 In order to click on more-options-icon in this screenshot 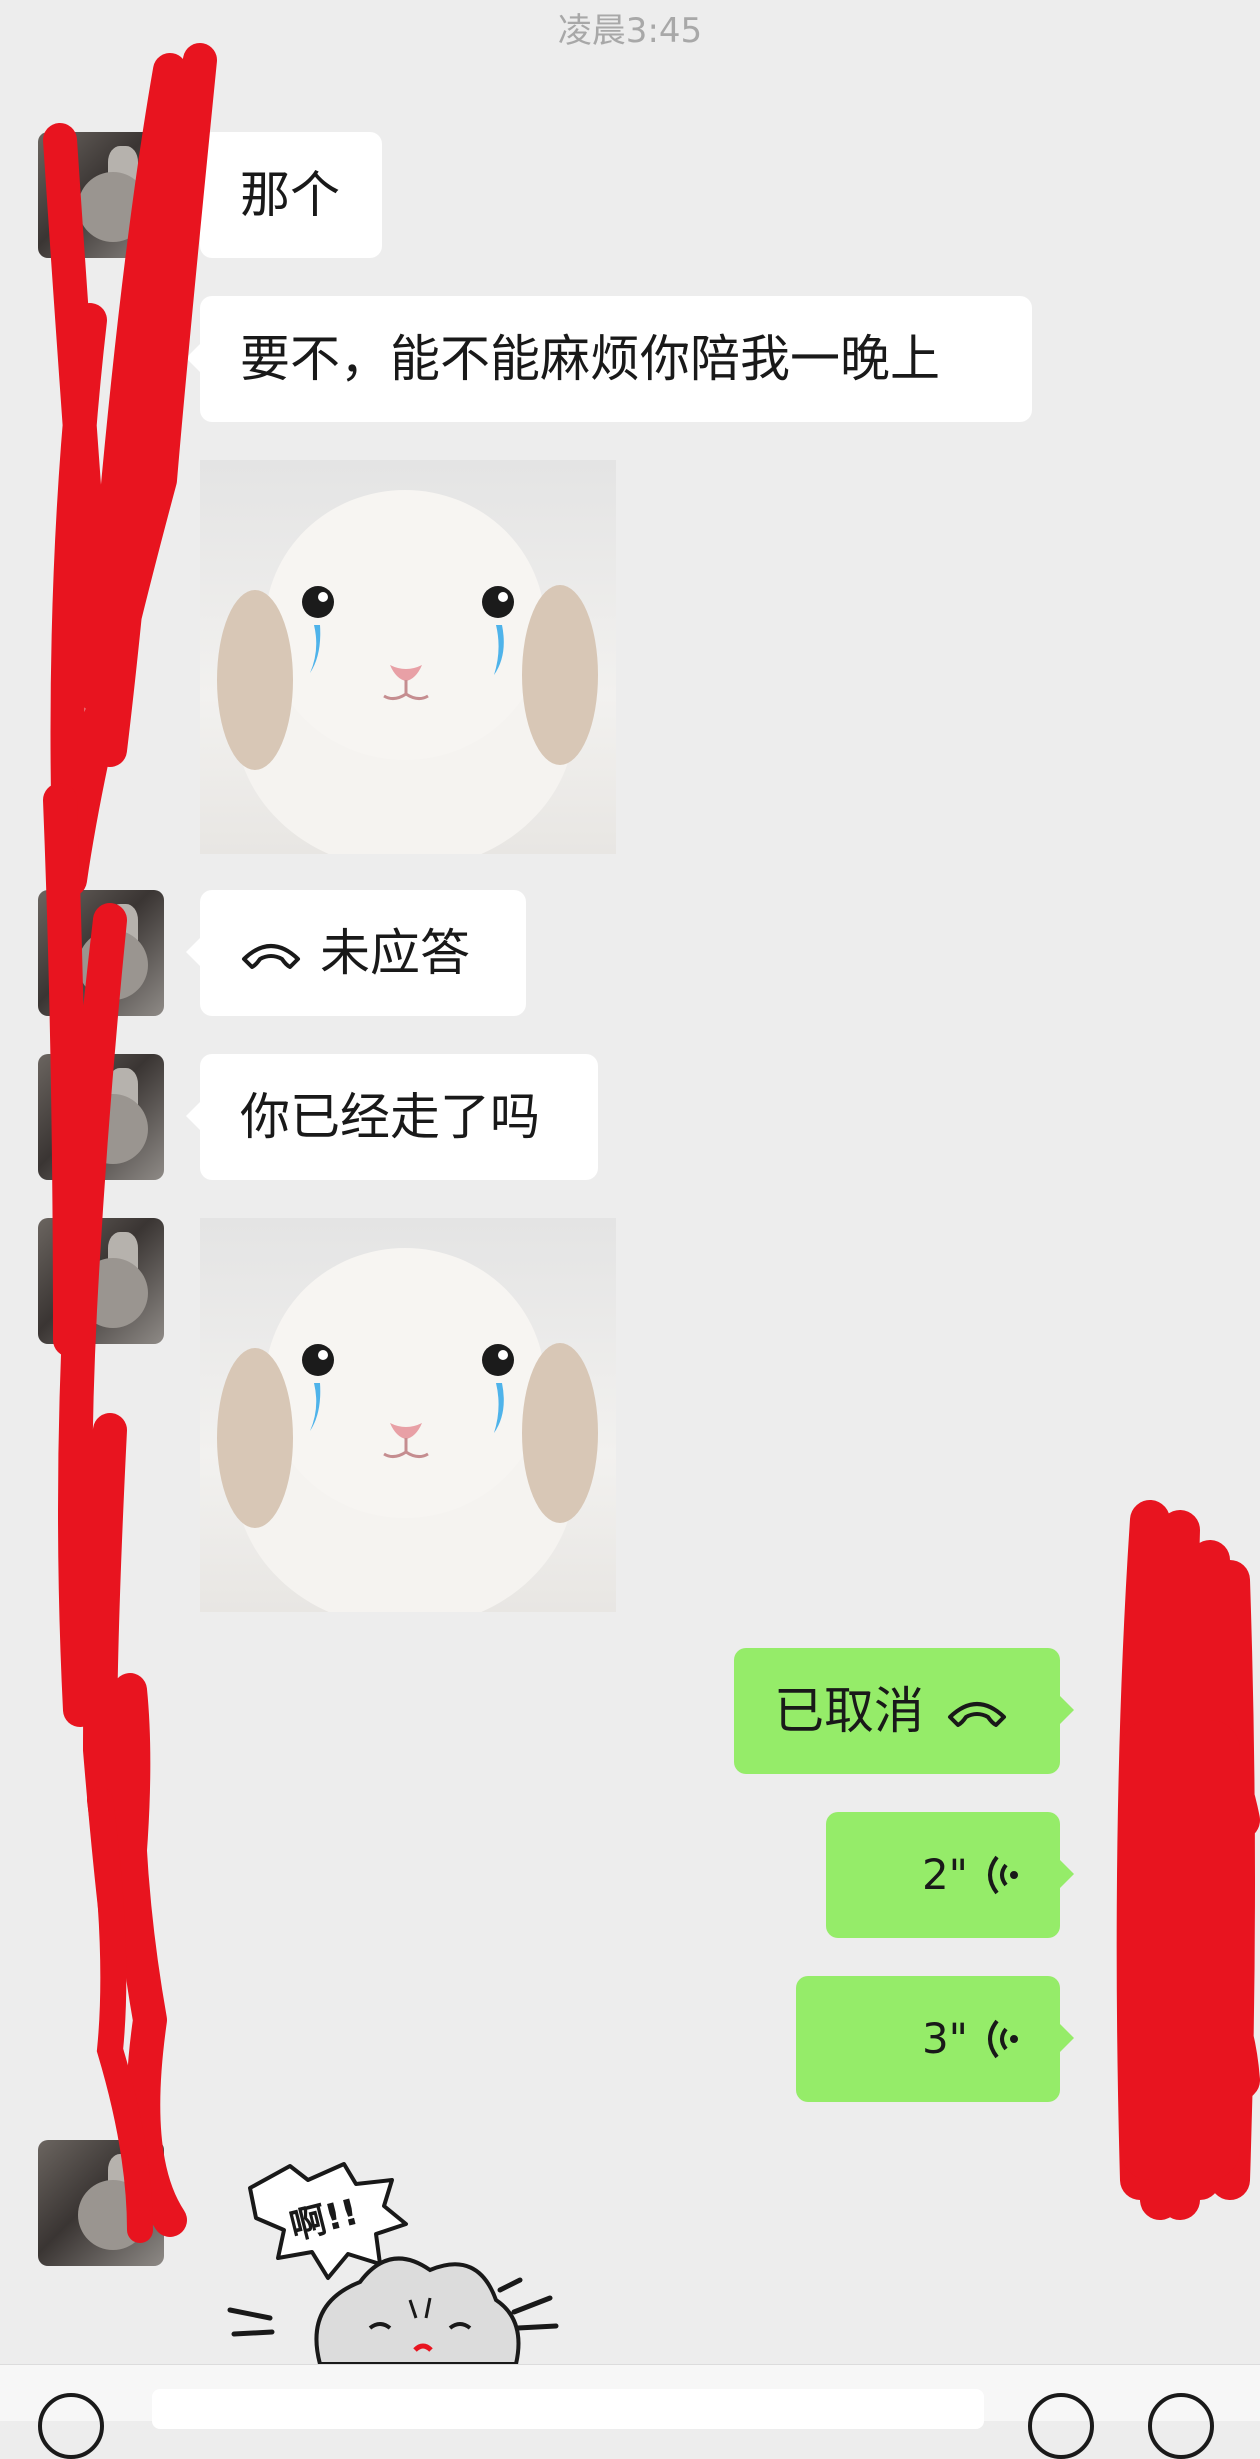, I will do `click(1181, 2426)`.